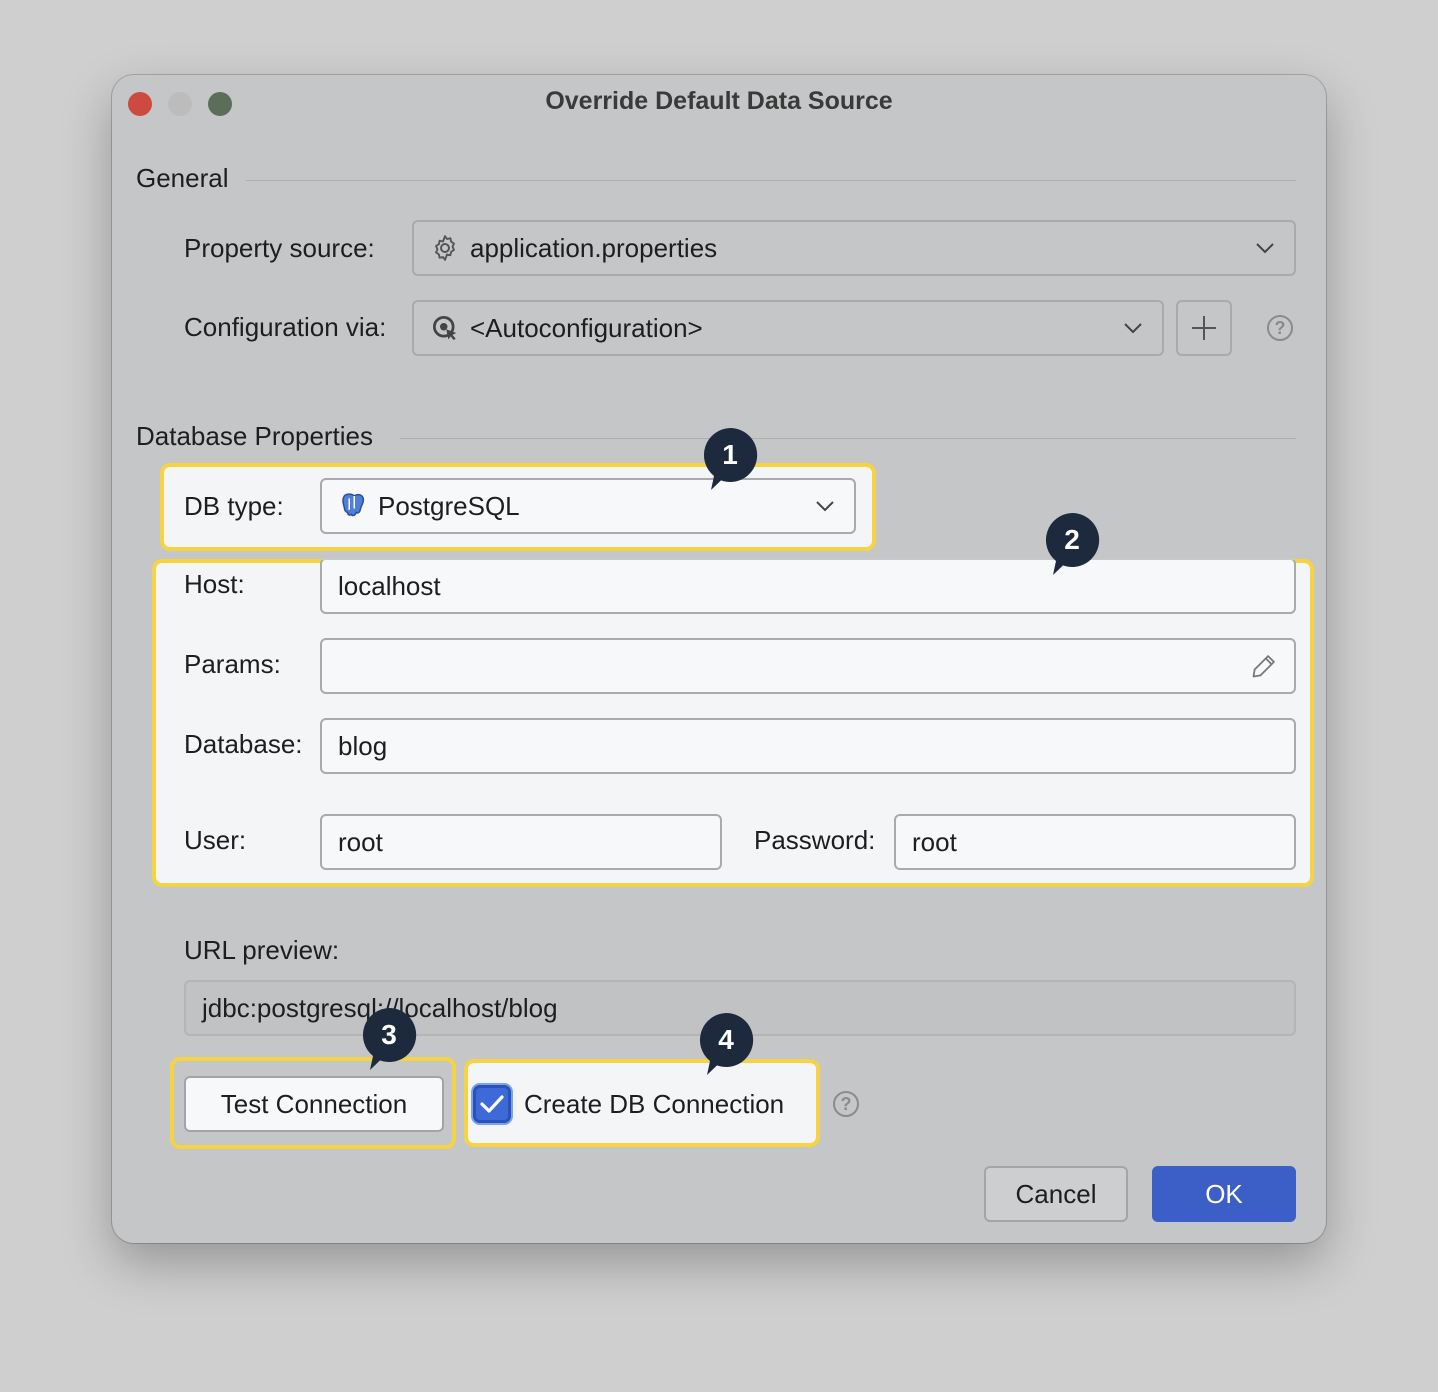 This screenshot has height=1392, width=1438. Describe the element at coordinates (808, 746) in the screenshot. I see `database-input: blog` at that location.